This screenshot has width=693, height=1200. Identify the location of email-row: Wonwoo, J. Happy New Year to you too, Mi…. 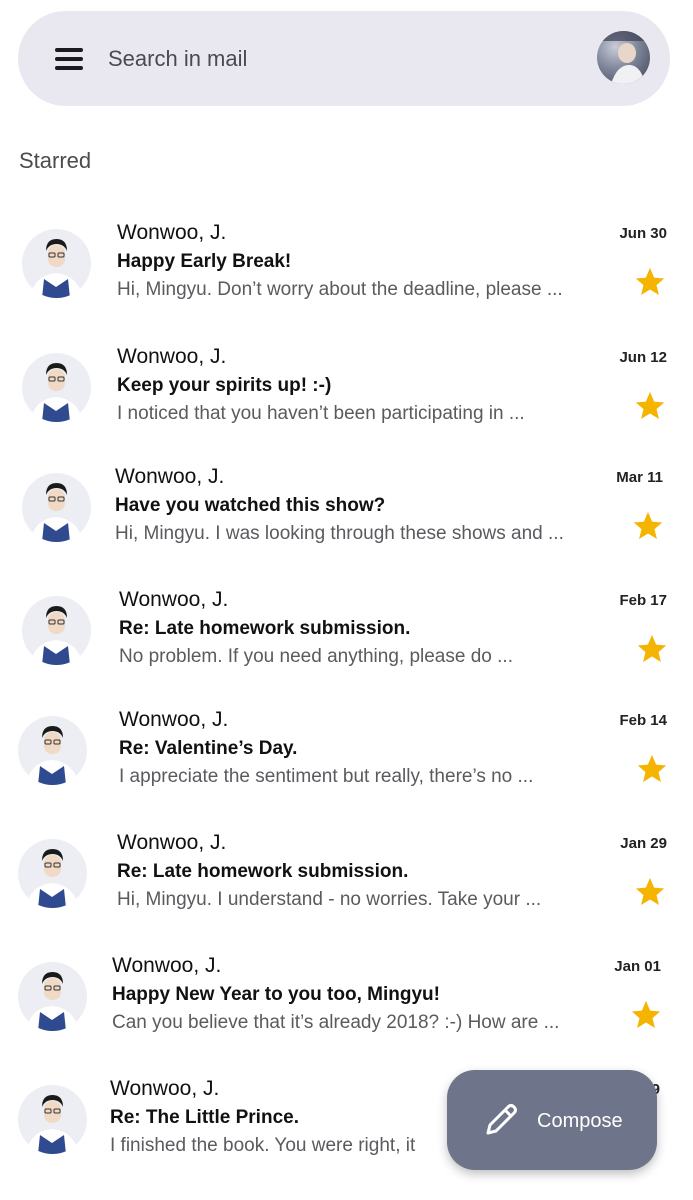
(346, 999).